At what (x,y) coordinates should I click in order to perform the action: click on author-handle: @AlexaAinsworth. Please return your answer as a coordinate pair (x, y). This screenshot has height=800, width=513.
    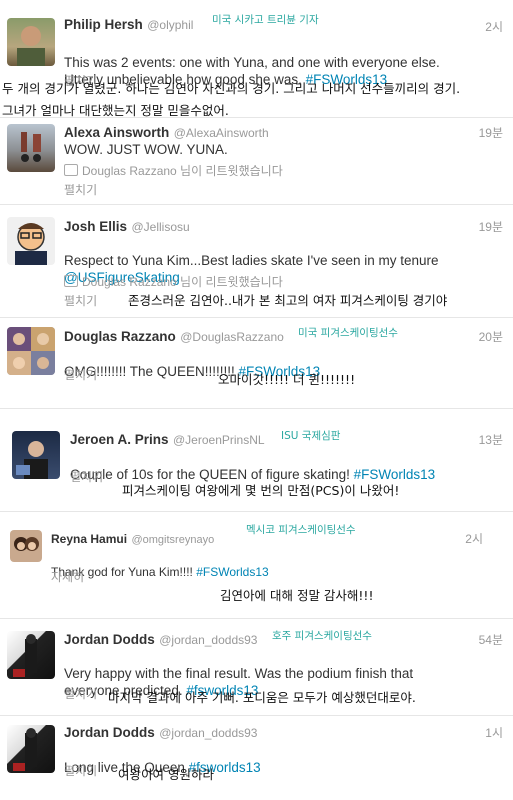
    Looking at the image, I should click on (221, 133).